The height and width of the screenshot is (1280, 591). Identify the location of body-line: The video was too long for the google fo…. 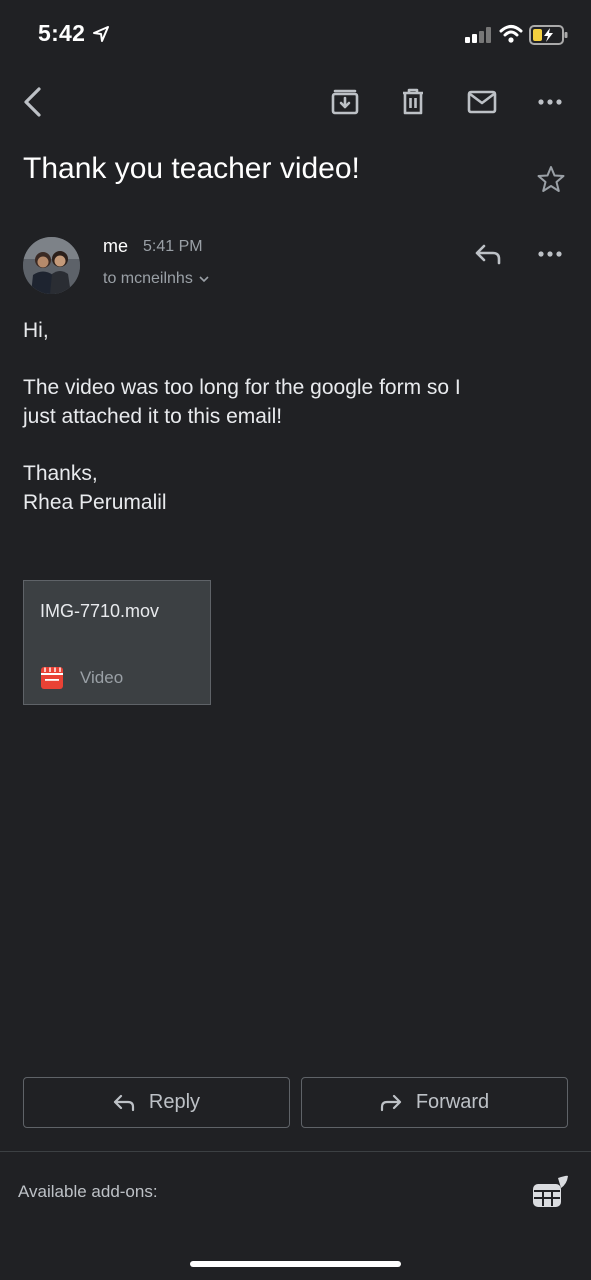
(242, 387).